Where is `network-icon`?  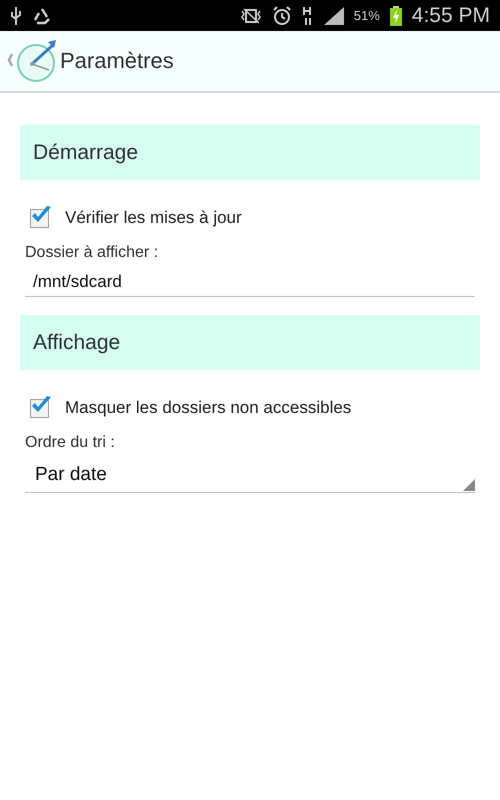 network-icon is located at coordinates (308, 16).